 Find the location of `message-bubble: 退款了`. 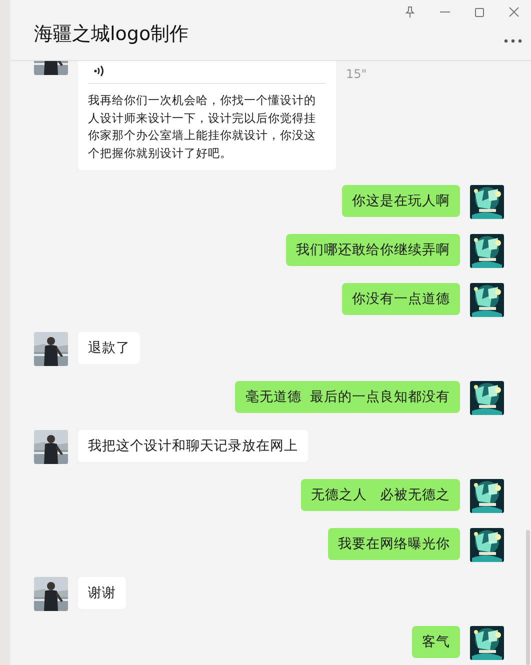

message-bubble: 退款了 is located at coordinates (109, 348).